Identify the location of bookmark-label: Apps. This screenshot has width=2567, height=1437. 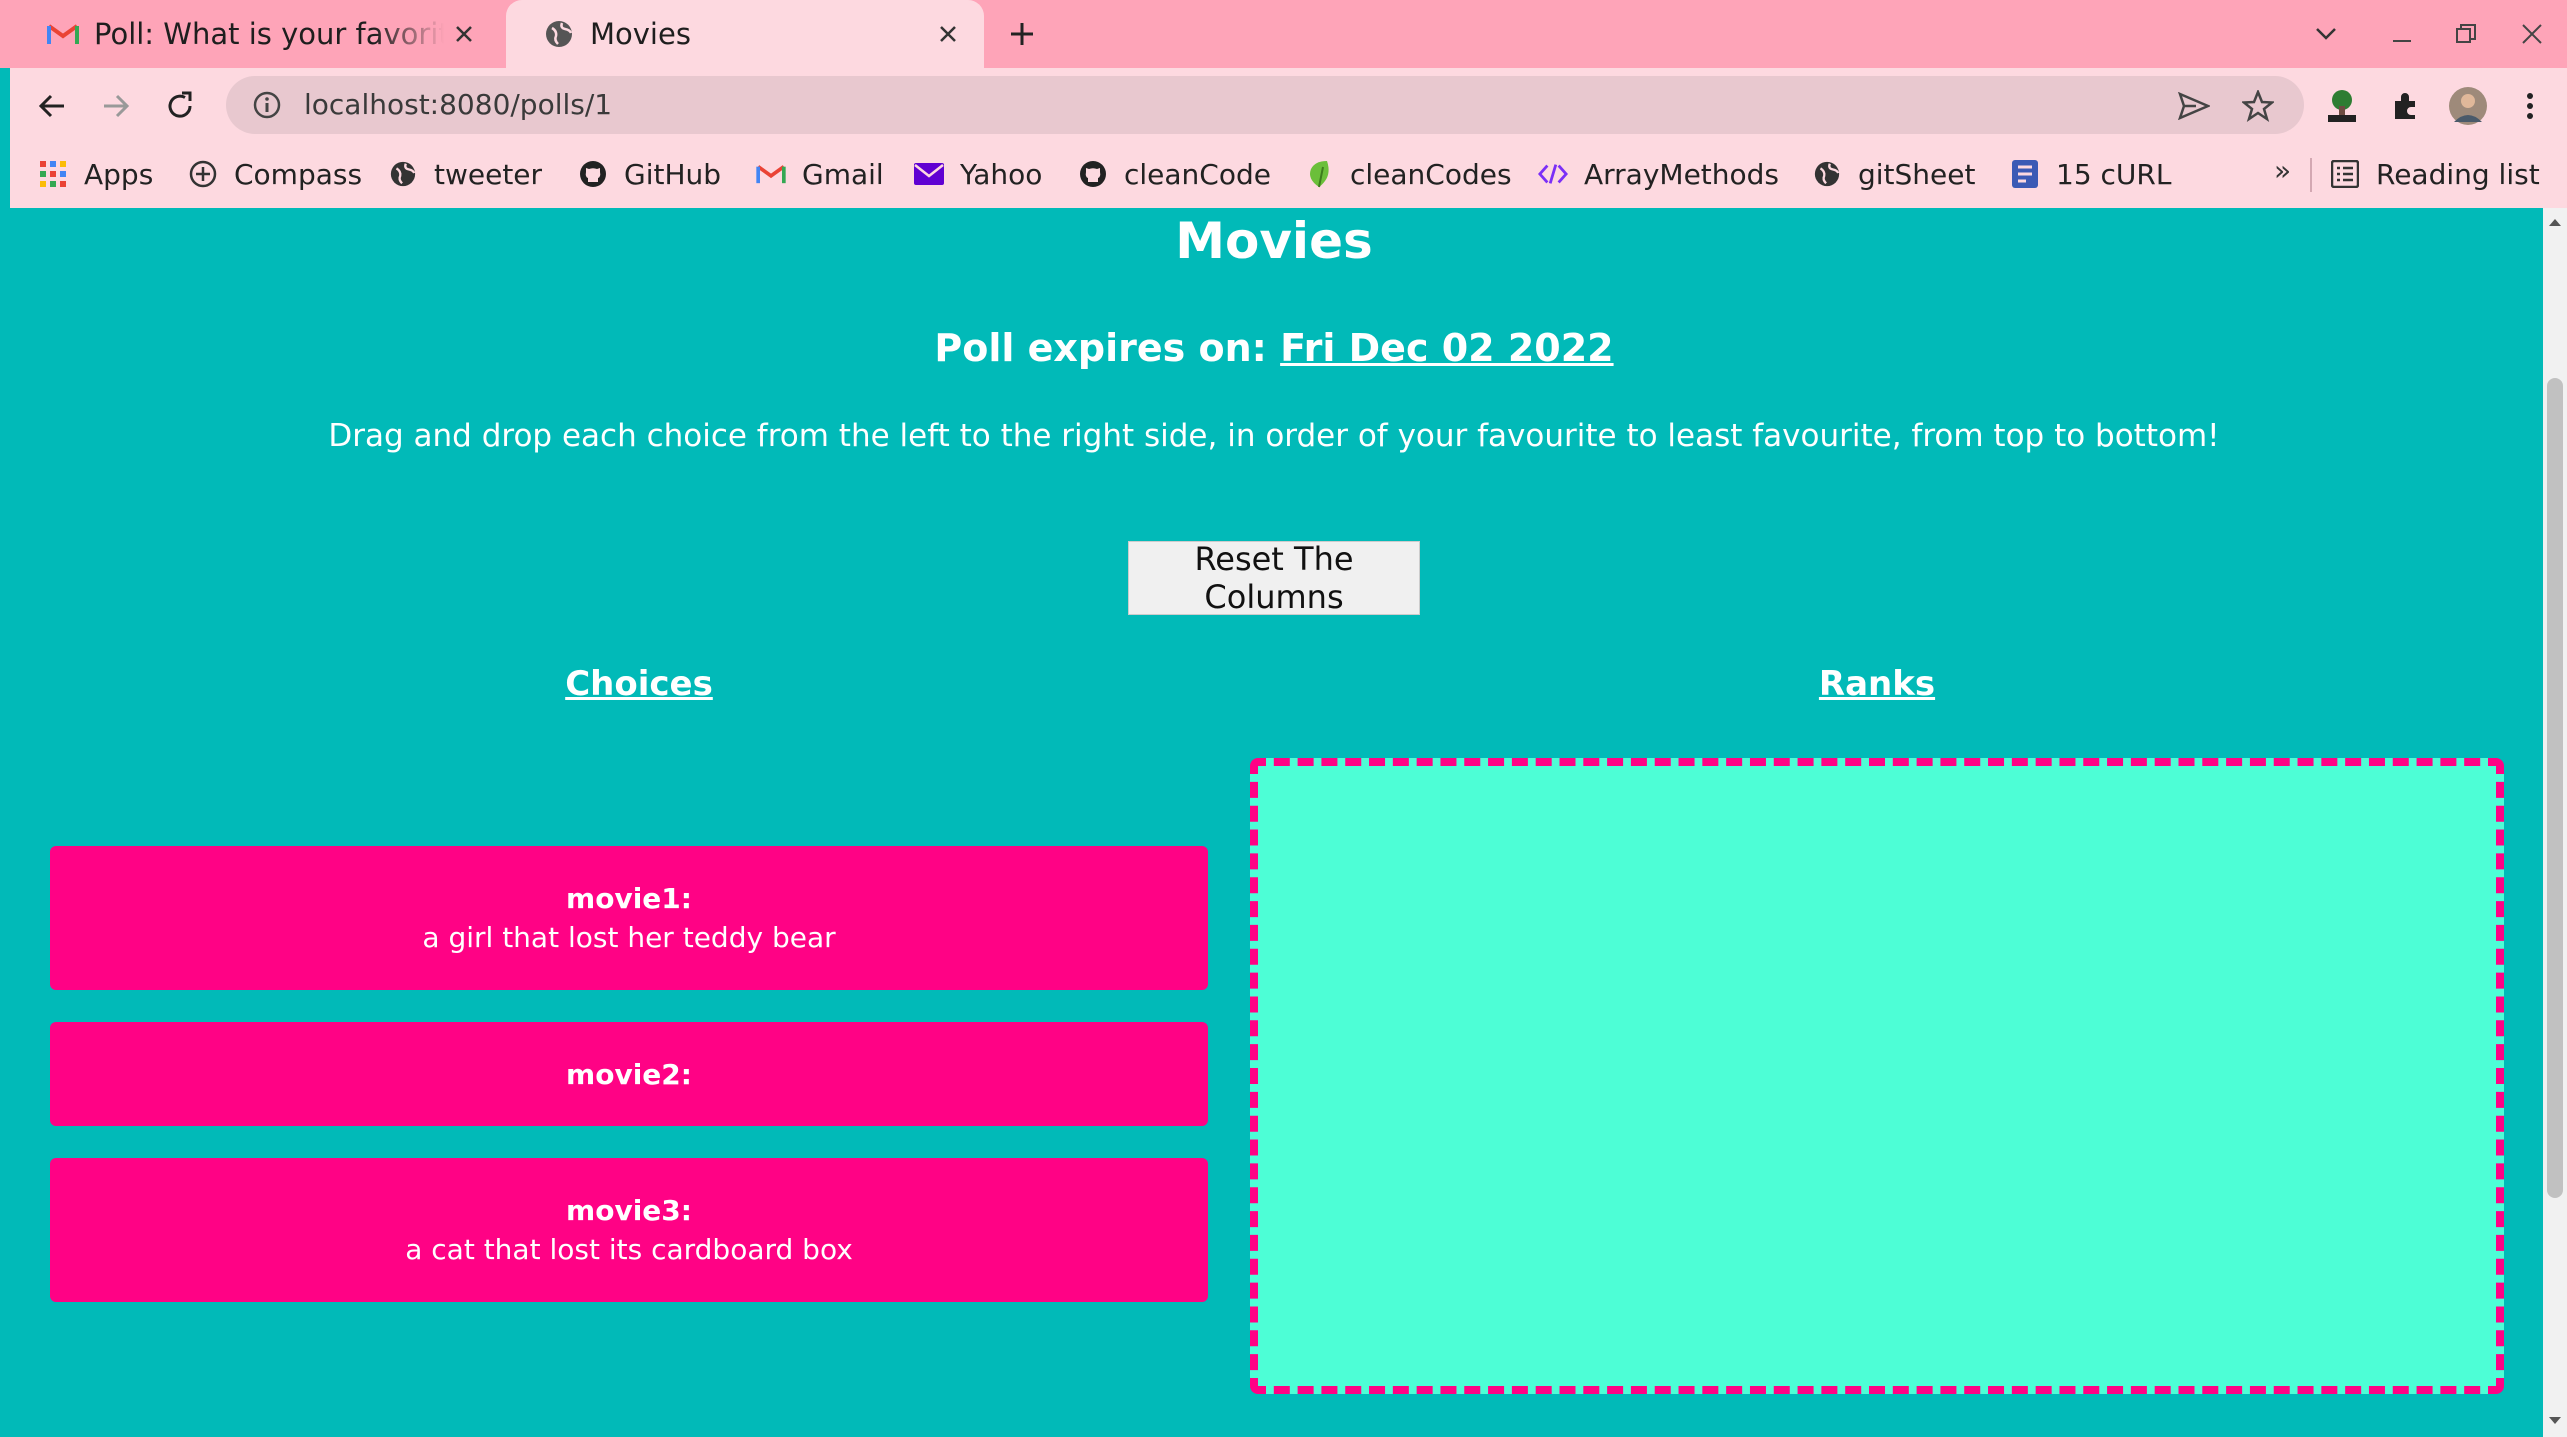
(119, 174).